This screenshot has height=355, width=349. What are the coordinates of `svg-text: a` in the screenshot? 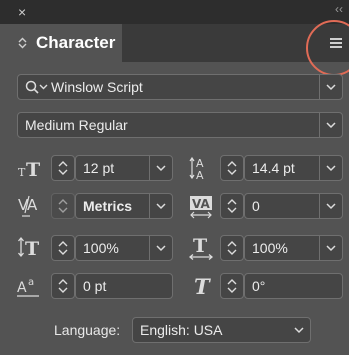 It's located at (31, 282).